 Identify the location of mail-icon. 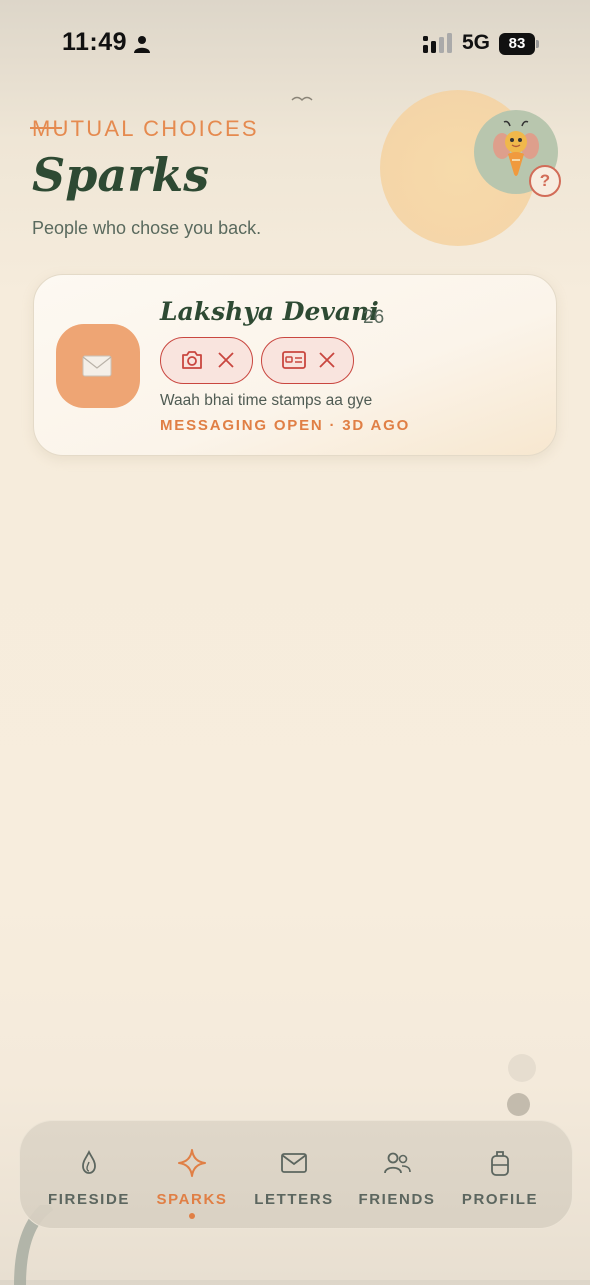
(294, 1163).